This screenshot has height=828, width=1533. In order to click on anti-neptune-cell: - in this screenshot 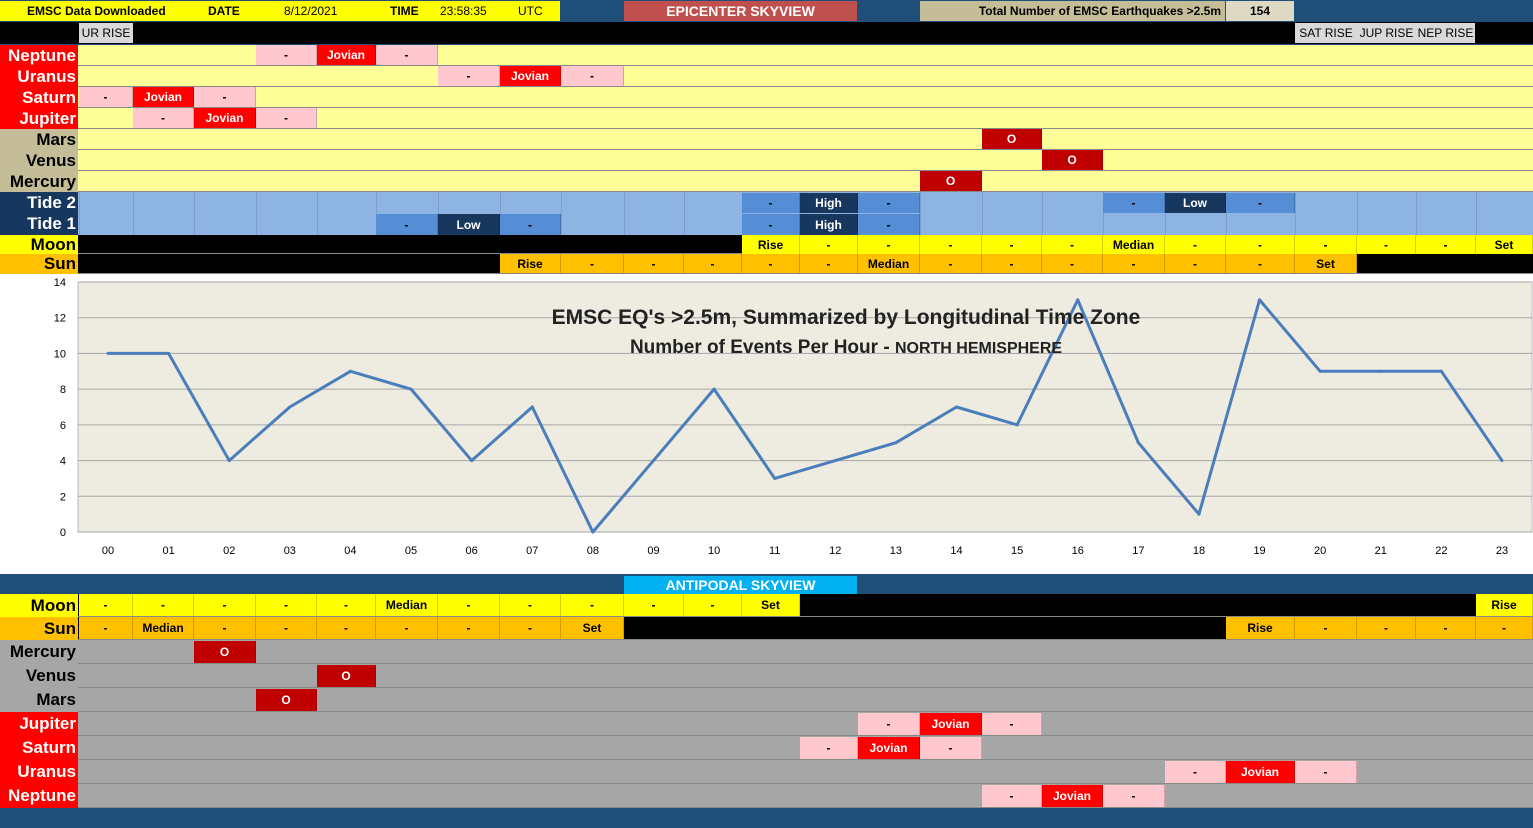, I will do `click(1134, 796)`.